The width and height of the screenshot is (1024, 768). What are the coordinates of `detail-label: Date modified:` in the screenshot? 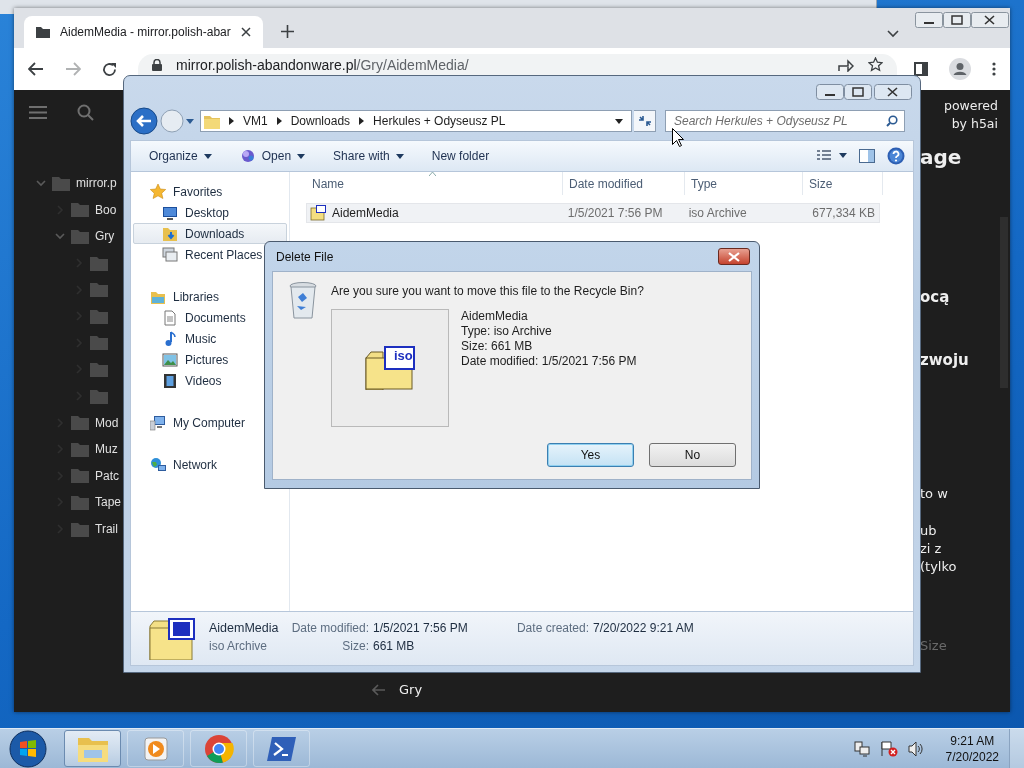 It's located at (329, 628).